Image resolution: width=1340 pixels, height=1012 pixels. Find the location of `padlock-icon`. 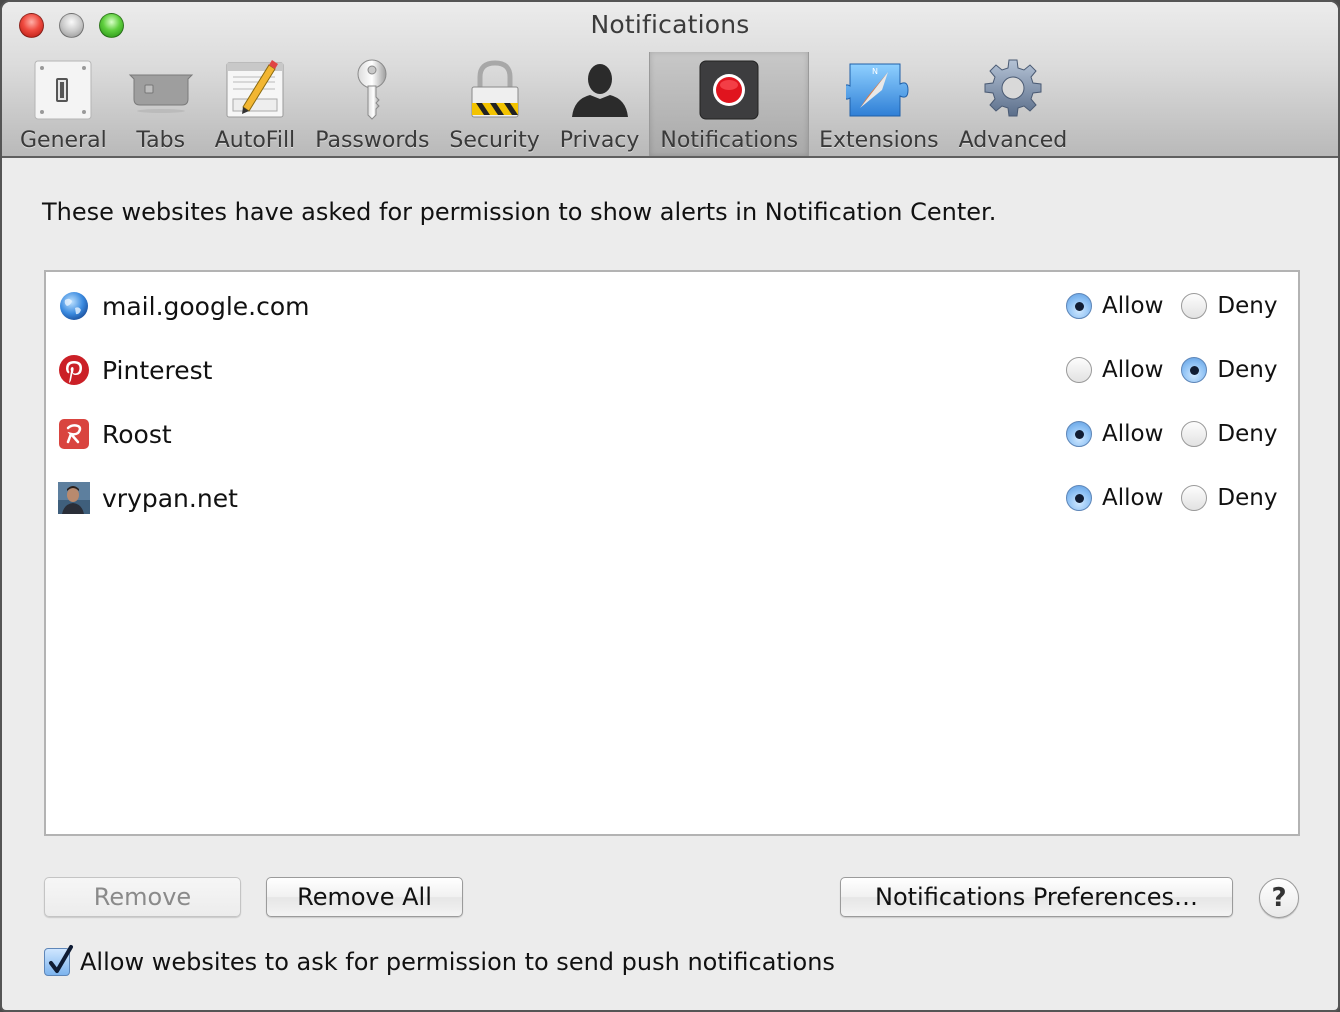

padlock-icon is located at coordinates (495, 90).